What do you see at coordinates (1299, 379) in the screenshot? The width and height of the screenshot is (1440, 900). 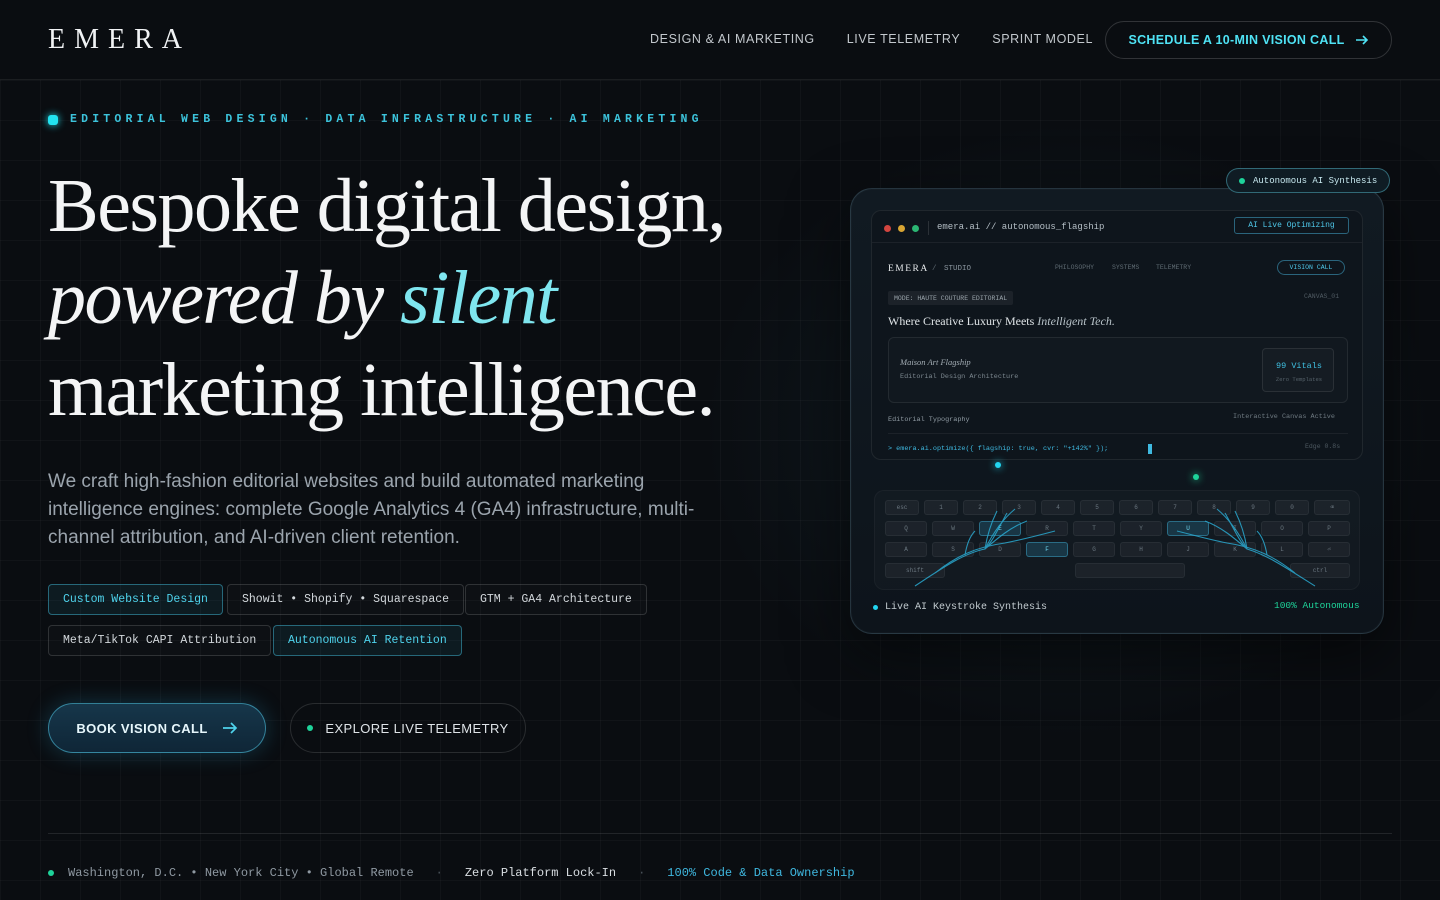 I see `mock-vitals-sub: Zero Templates` at bounding box center [1299, 379].